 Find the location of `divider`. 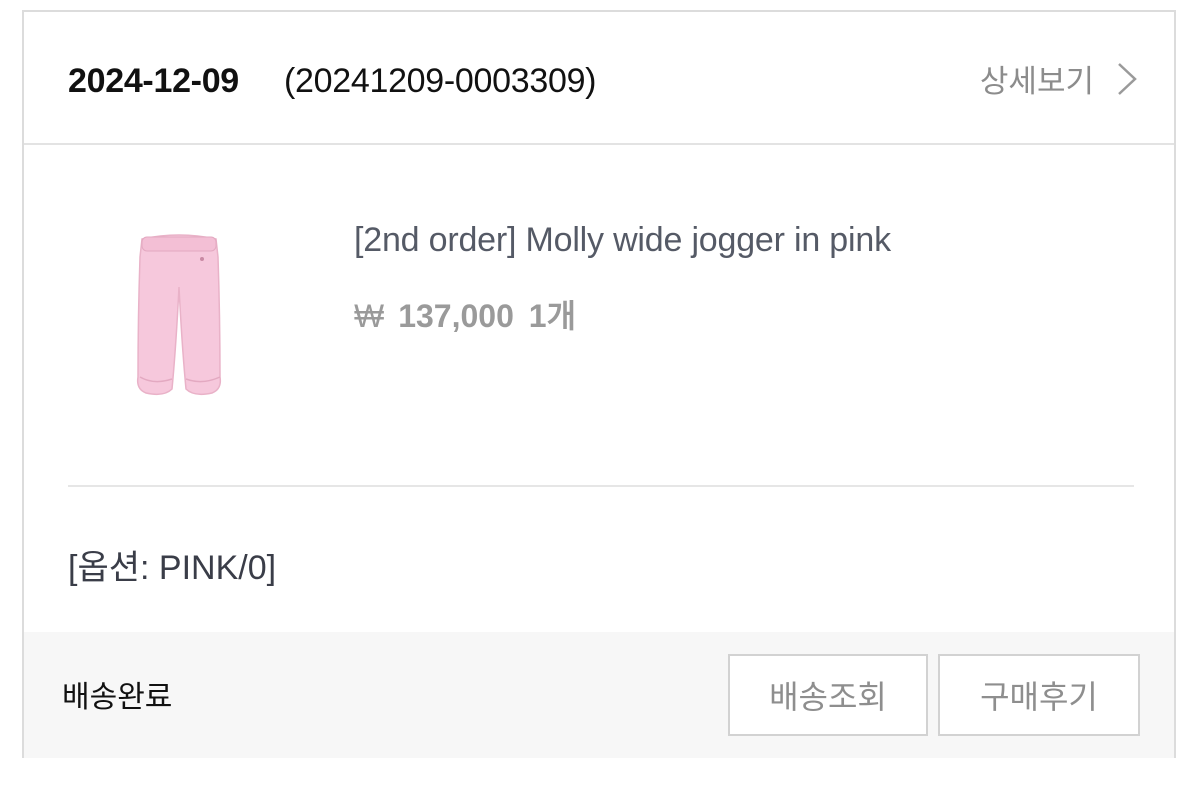

divider is located at coordinates (601, 486).